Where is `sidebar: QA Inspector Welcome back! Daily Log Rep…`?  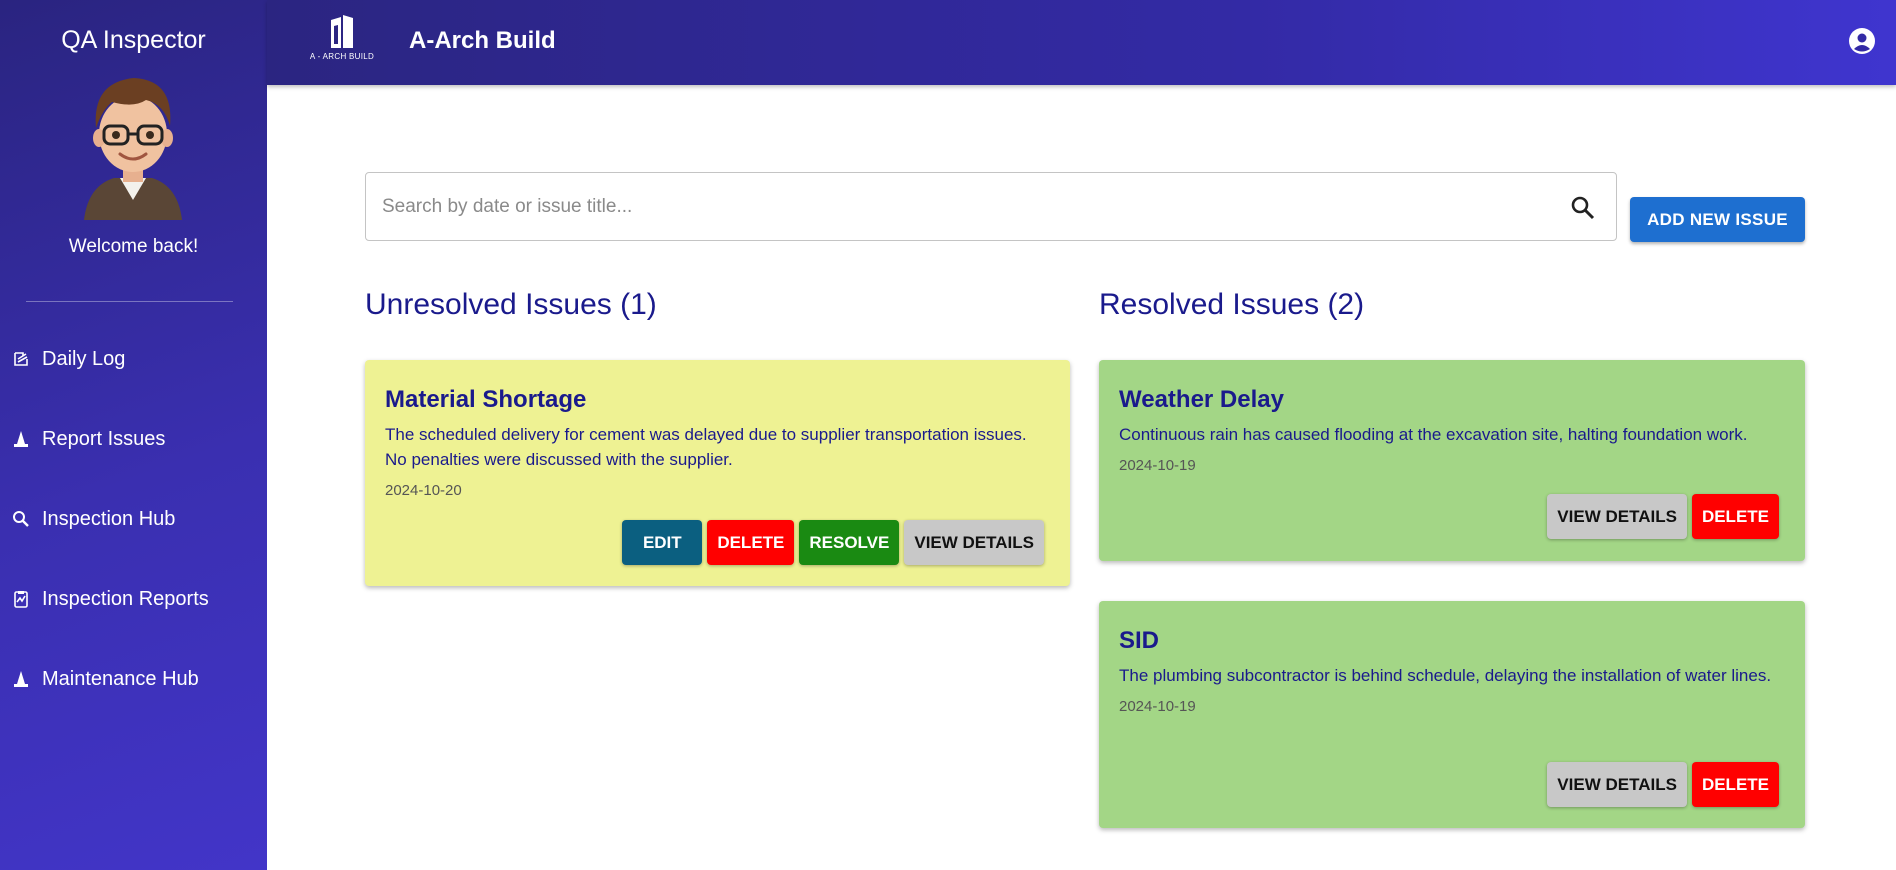
sidebar: QA Inspector Welcome back! Daily Log Rep… is located at coordinates (133, 435).